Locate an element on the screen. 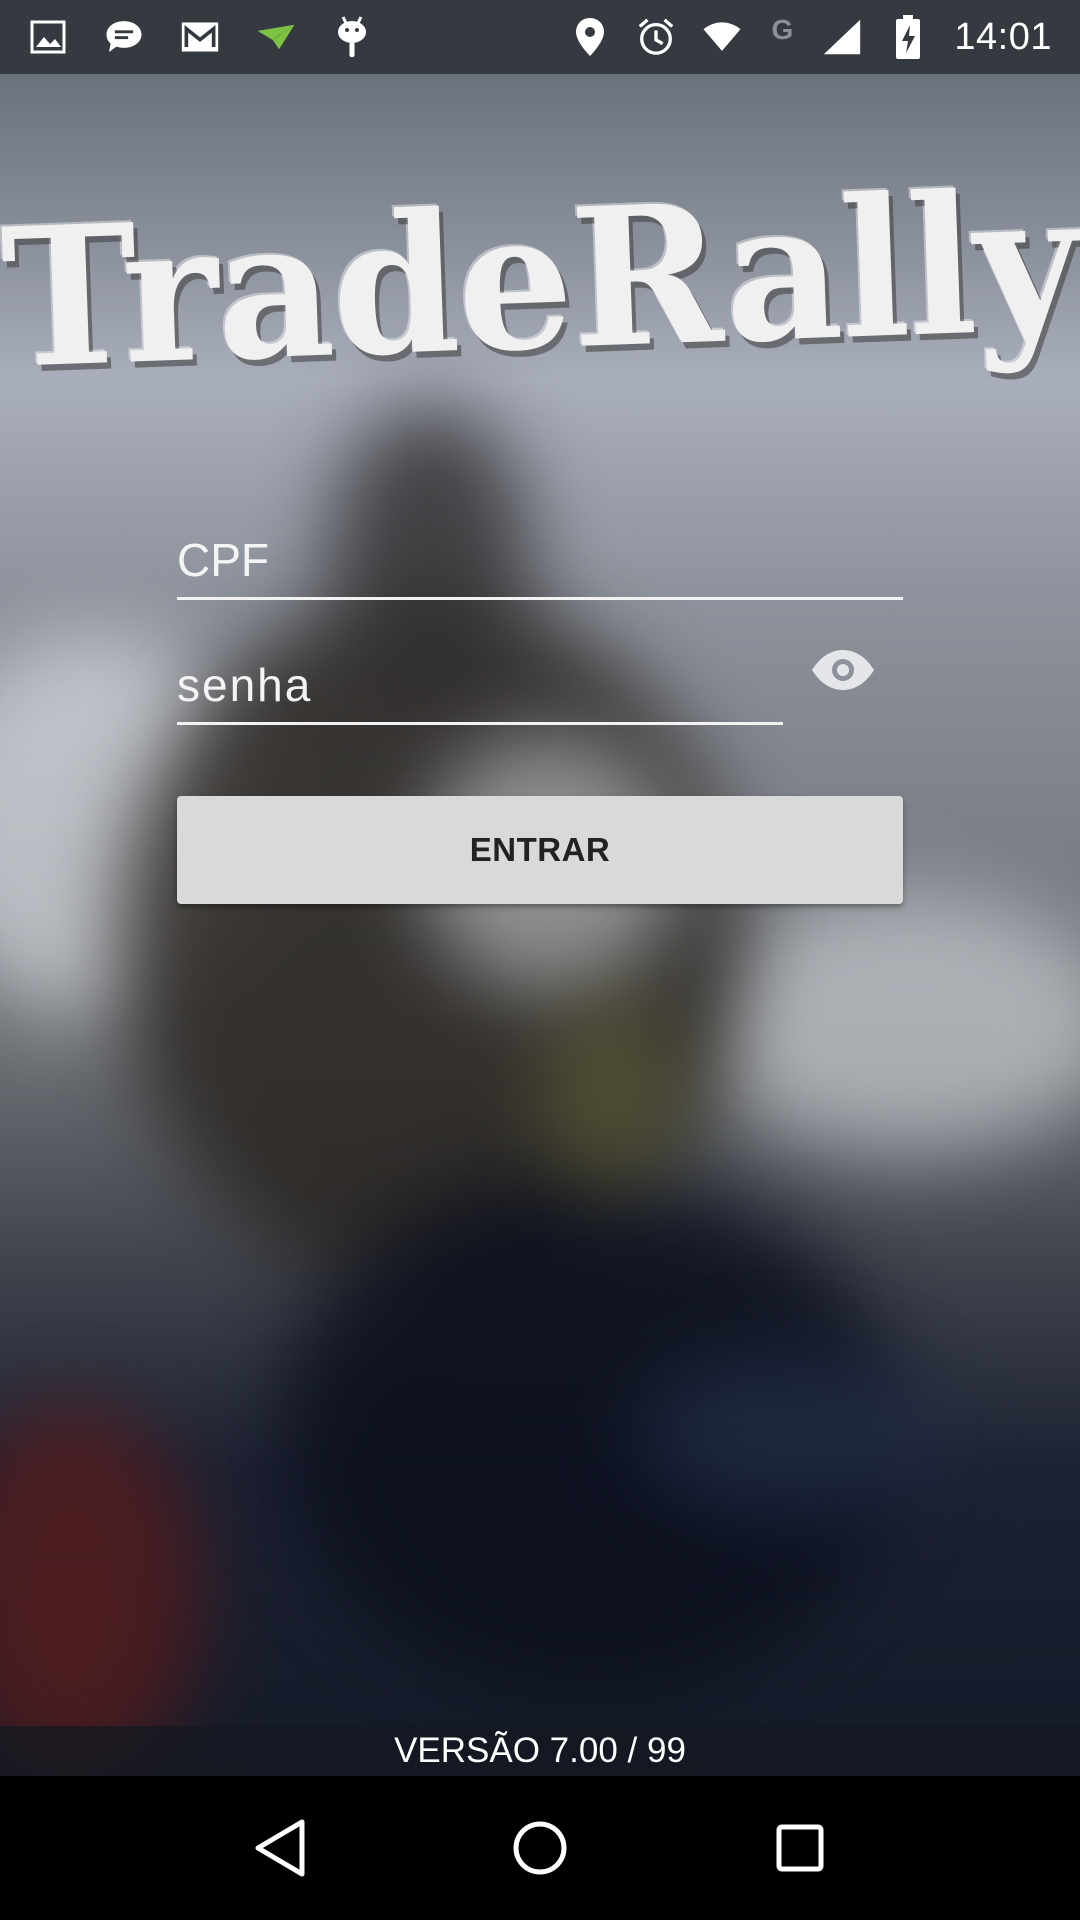 This screenshot has height=1920, width=1080. battery-charging-icon is located at coordinates (908, 37).